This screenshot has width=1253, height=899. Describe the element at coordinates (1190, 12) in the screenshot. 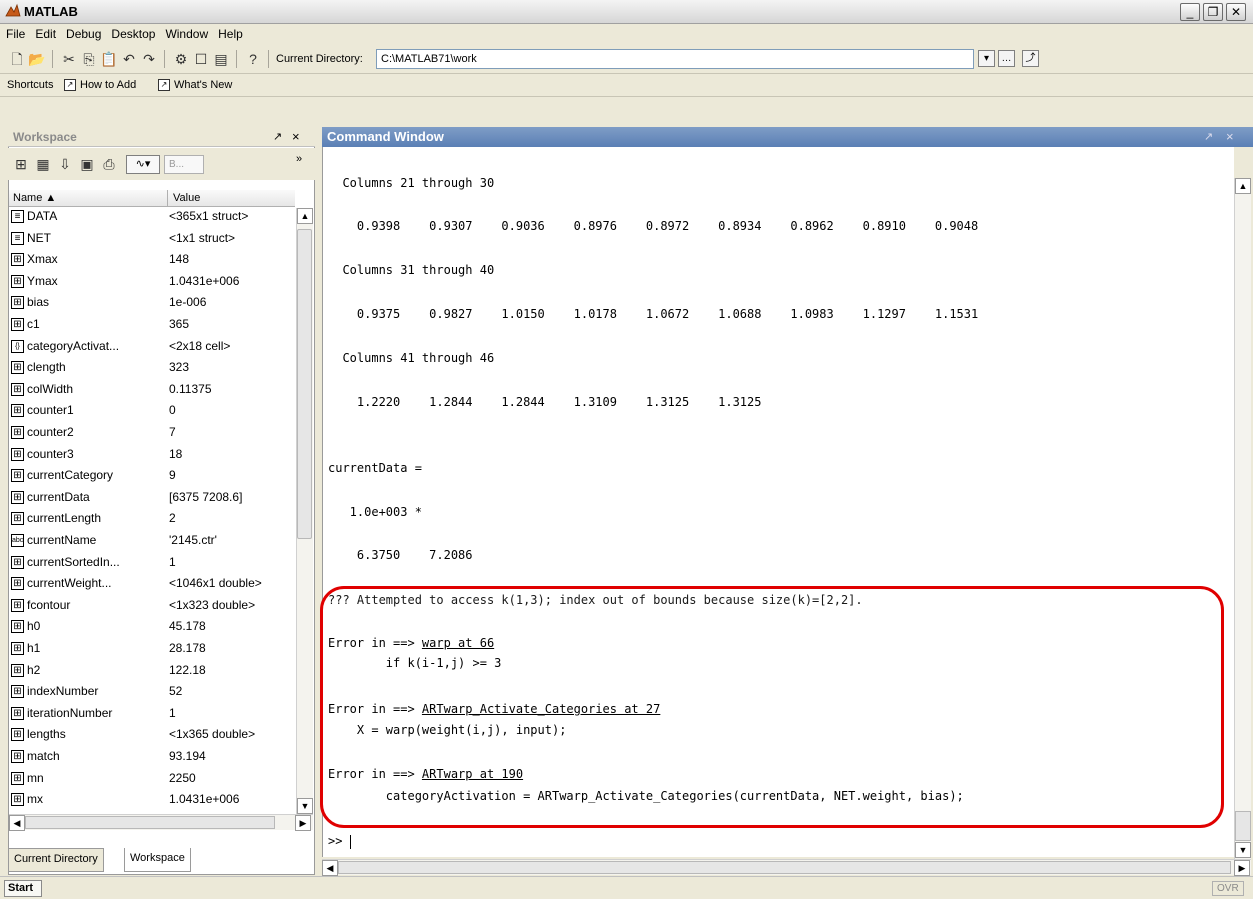

I see `minimize-icon: _` at that location.